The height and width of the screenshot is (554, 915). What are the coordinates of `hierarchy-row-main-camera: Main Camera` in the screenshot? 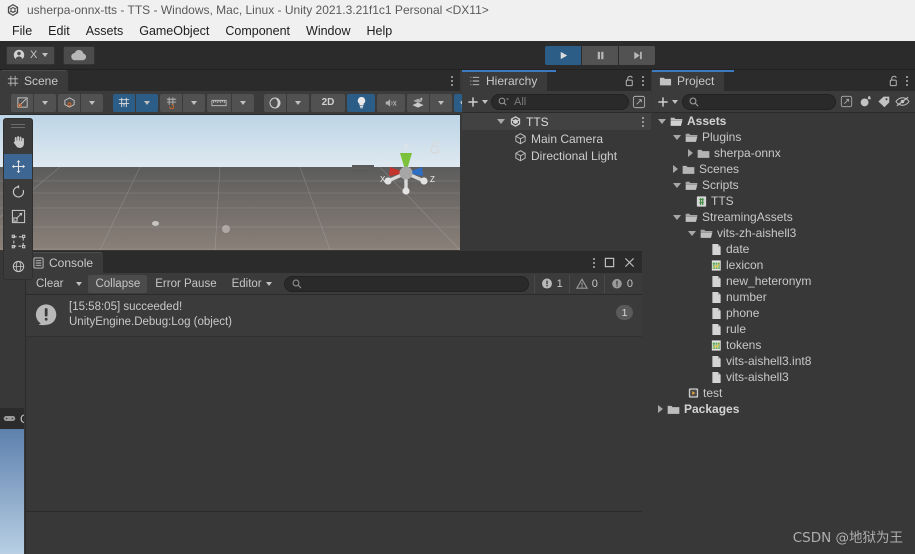 It's located at (556, 138).